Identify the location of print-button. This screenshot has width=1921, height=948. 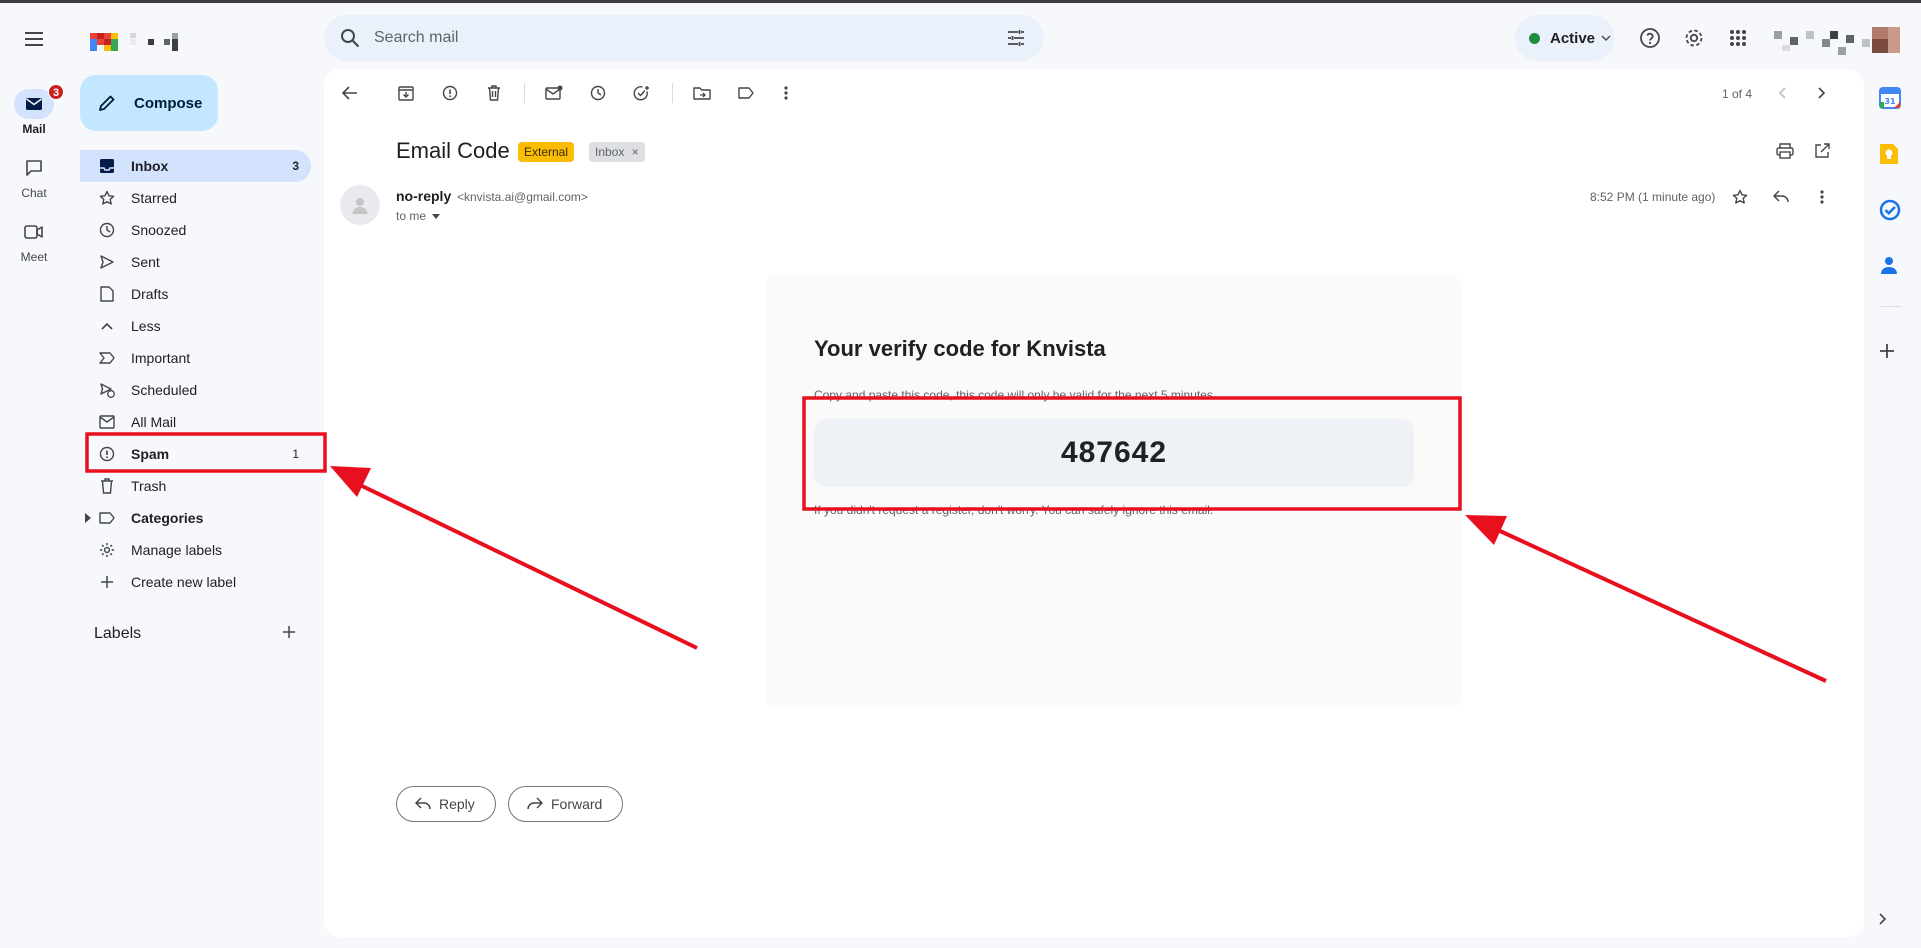
(1785, 151).